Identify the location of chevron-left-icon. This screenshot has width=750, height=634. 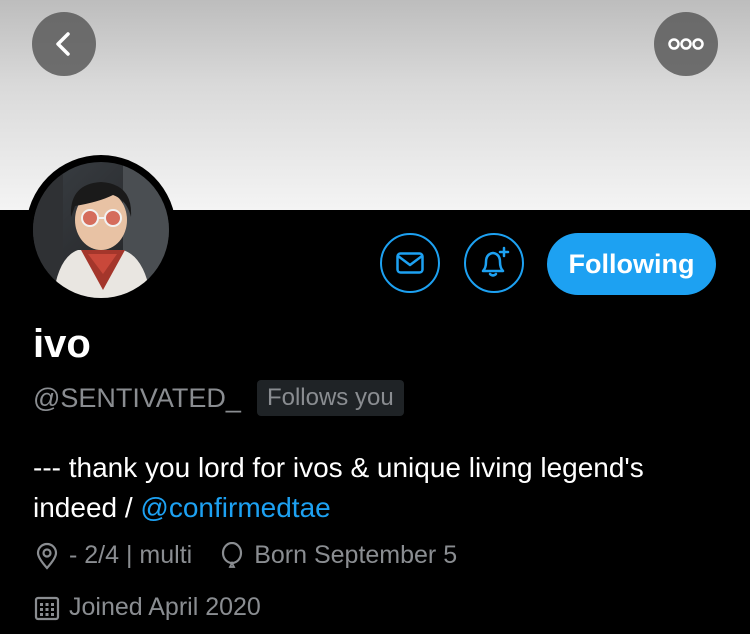
(63, 44).